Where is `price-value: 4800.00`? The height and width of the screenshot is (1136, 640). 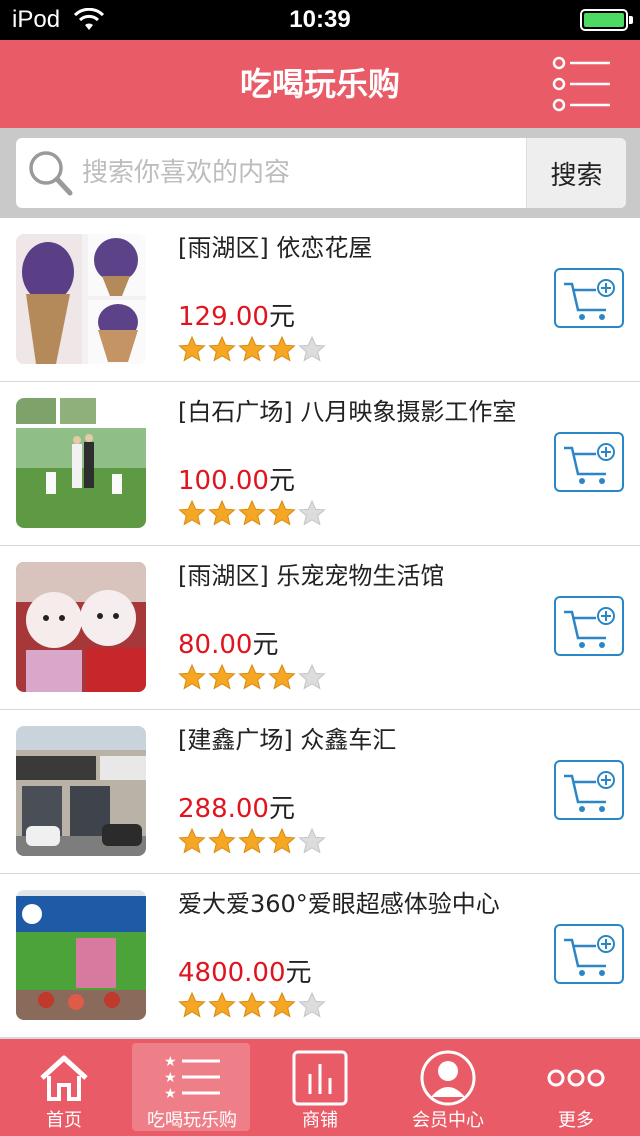 price-value: 4800.00 is located at coordinates (232, 973).